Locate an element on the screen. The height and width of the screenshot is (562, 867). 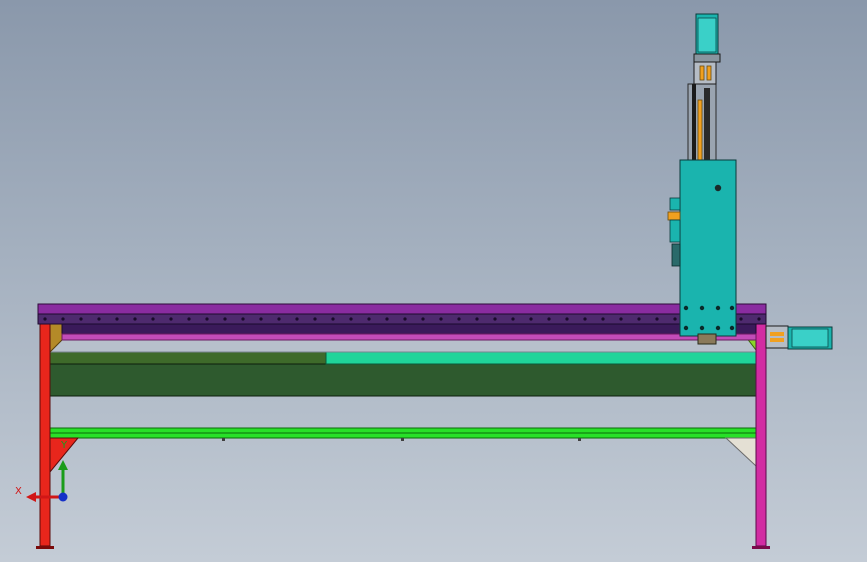
foot-right is located at coordinates (761, 547).